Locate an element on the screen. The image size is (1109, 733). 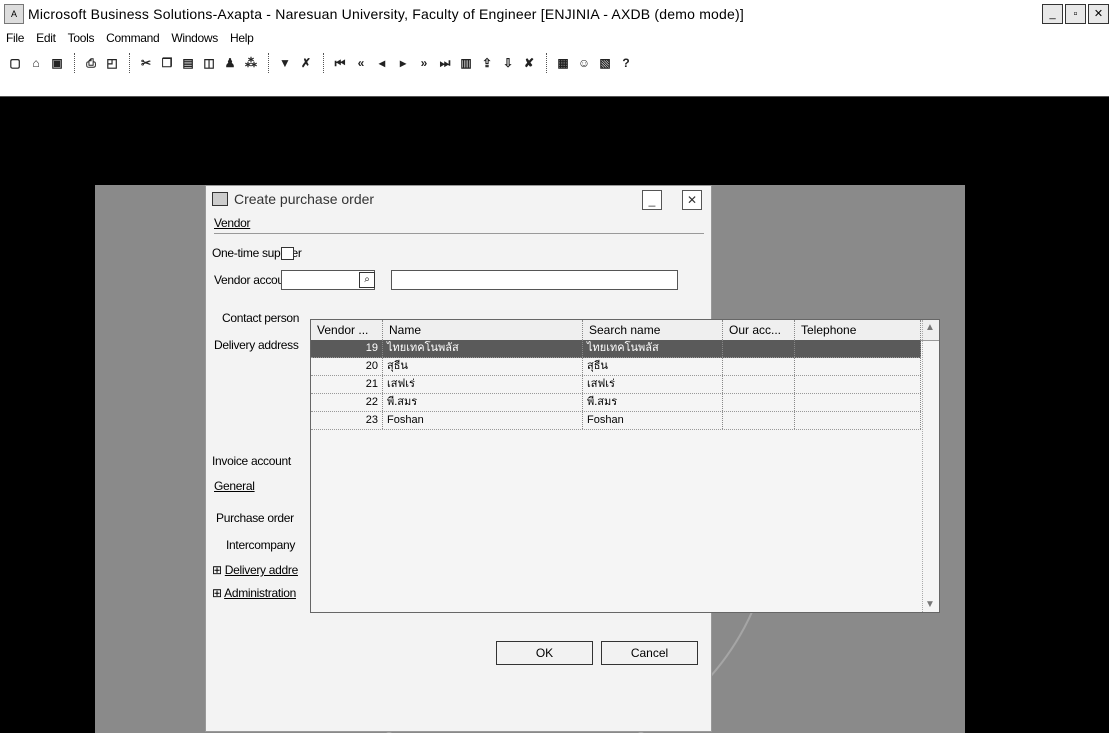
delivery-address-expander: ⊞ Delivery addre is located at coordinates (255, 570).